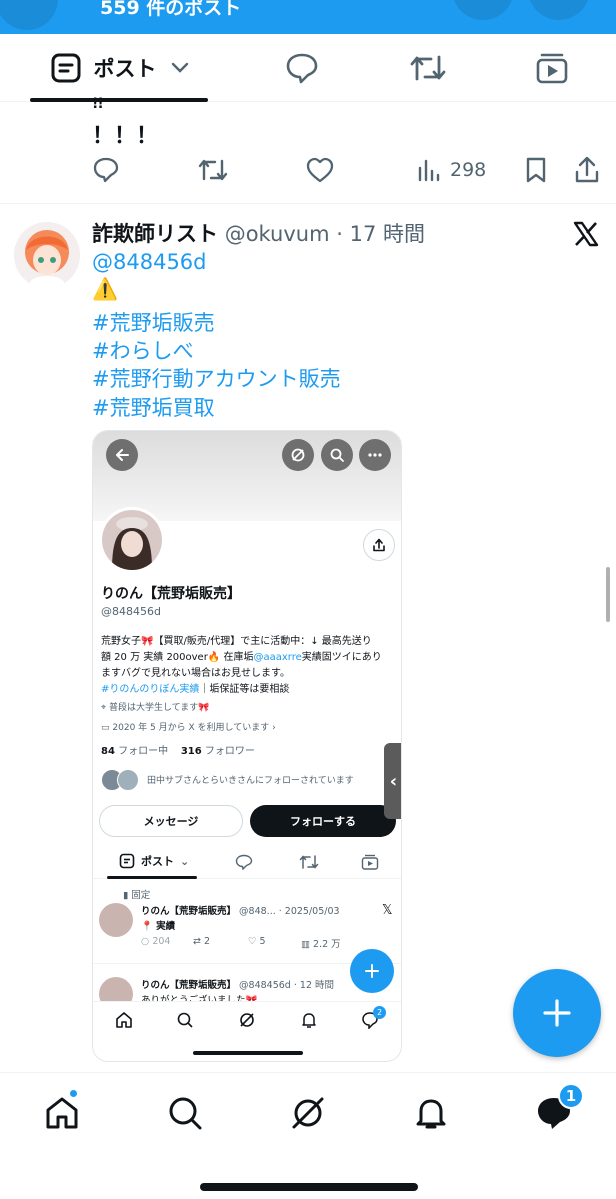 This screenshot has height=1199, width=616. What do you see at coordinates (128, 780) in the screenshot?
I see `follower-avatar` at bounding box center [128, 780].